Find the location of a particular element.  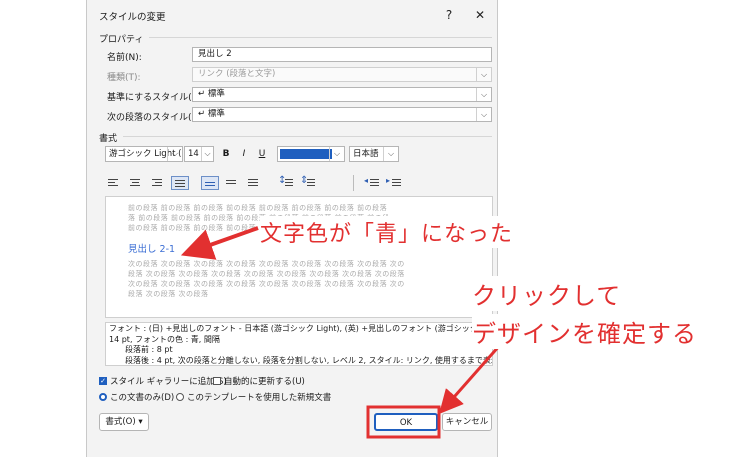

ok-highlight-box is located at coordinates (403, 422).